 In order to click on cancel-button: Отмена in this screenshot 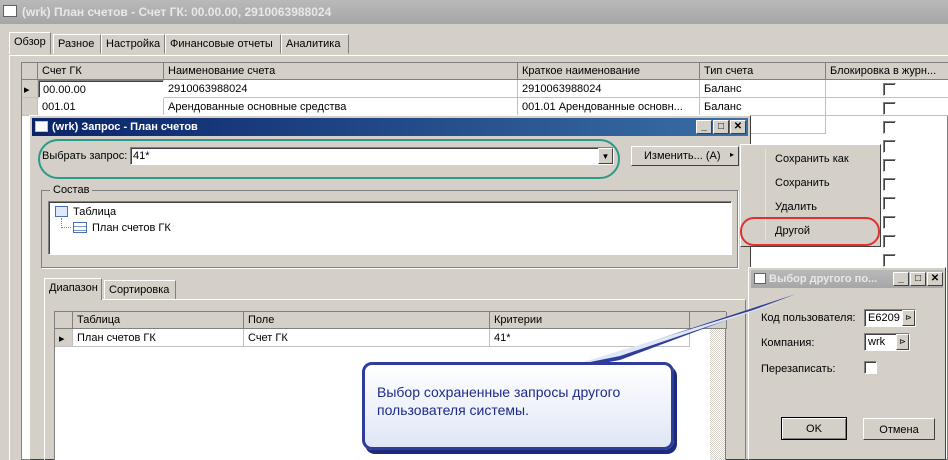, I will do `click(899, 429)`.